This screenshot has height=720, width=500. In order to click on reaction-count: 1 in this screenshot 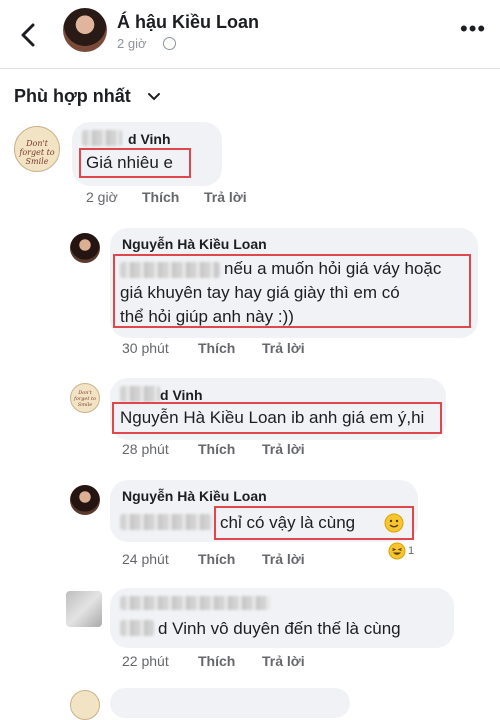, I will do `click(411, 551)`.